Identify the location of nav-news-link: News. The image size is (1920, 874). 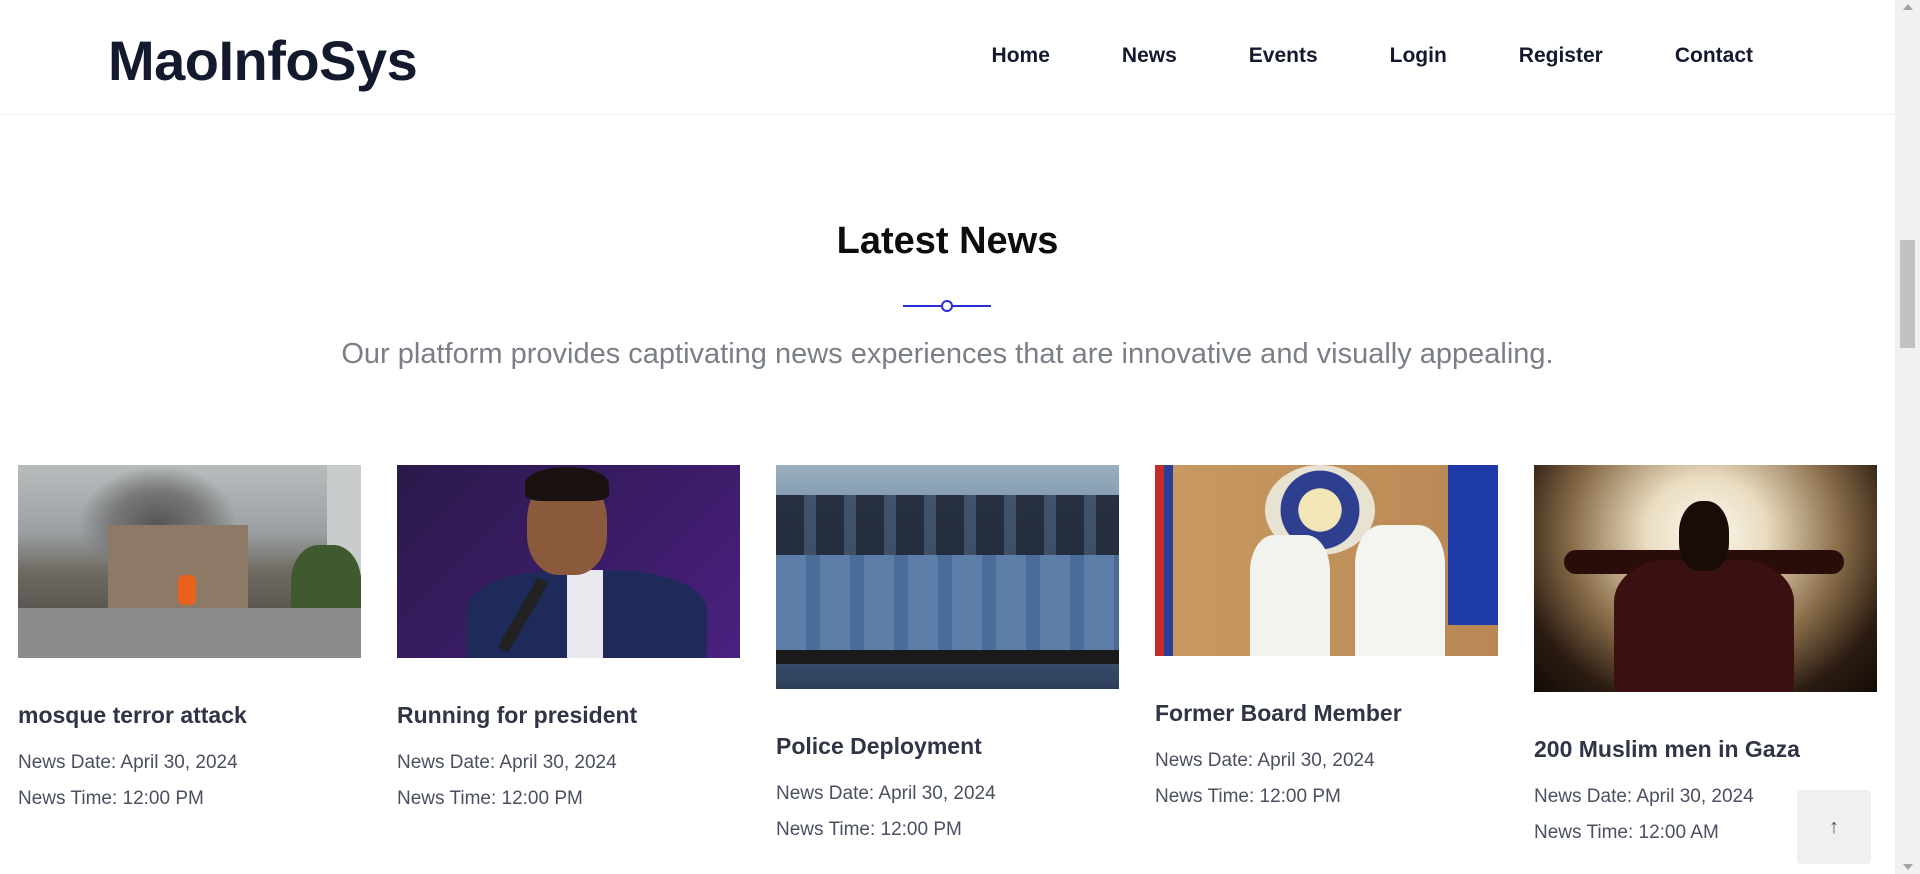
(1149, 56).